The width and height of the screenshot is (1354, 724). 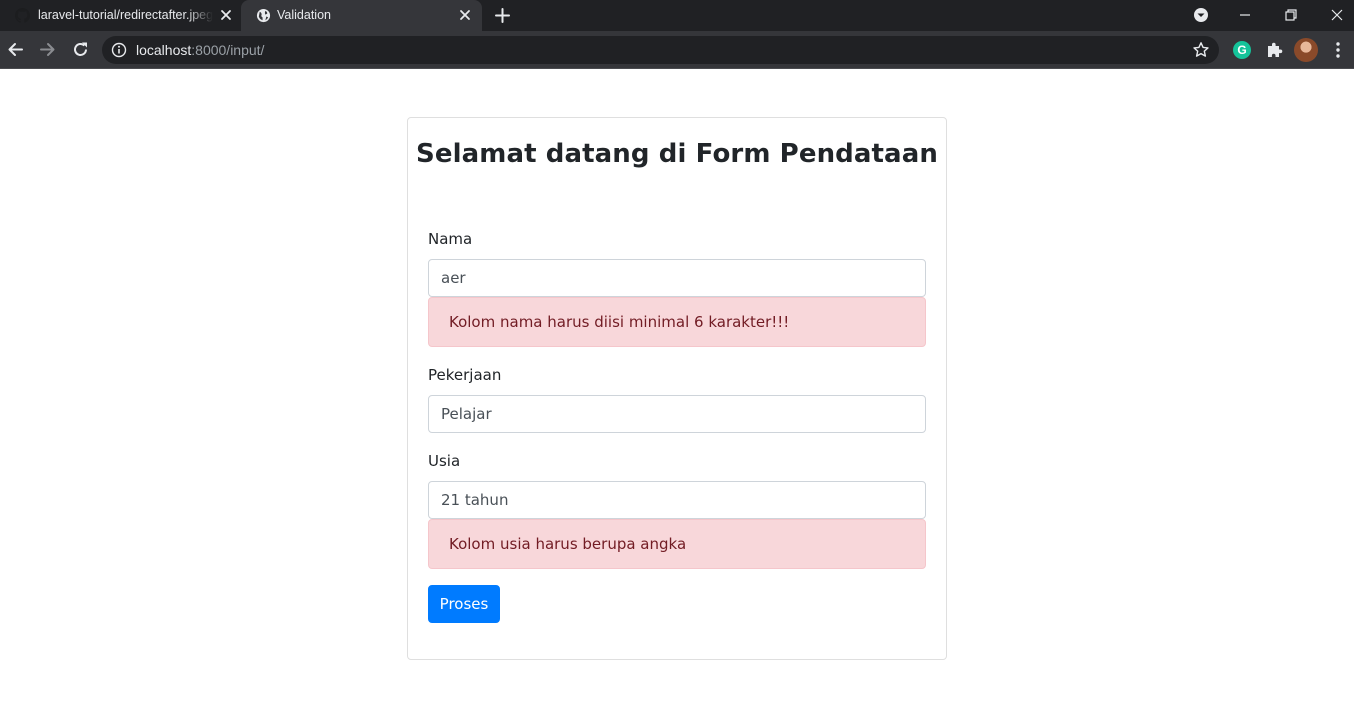 I want to click on toolbar-divider, so click(x=677, y=68).